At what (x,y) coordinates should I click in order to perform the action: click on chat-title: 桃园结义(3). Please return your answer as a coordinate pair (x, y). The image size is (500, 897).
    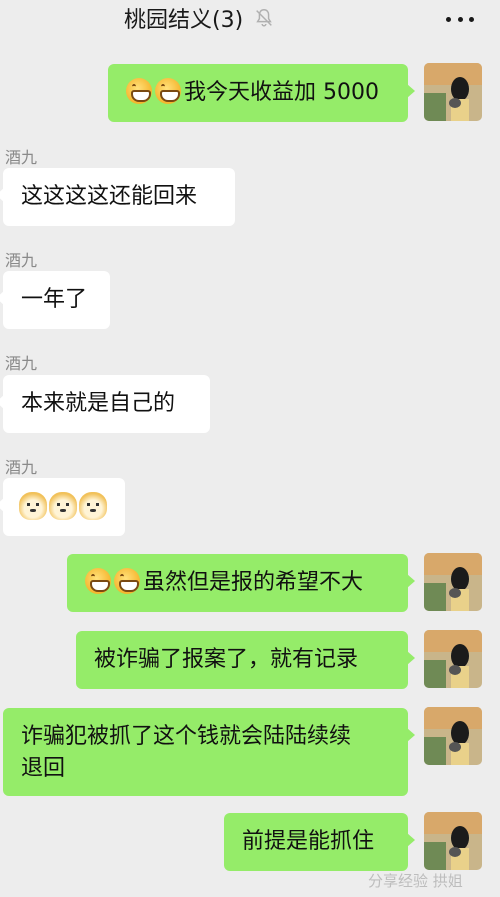
    Looking at the image, I should click on (184, 20).